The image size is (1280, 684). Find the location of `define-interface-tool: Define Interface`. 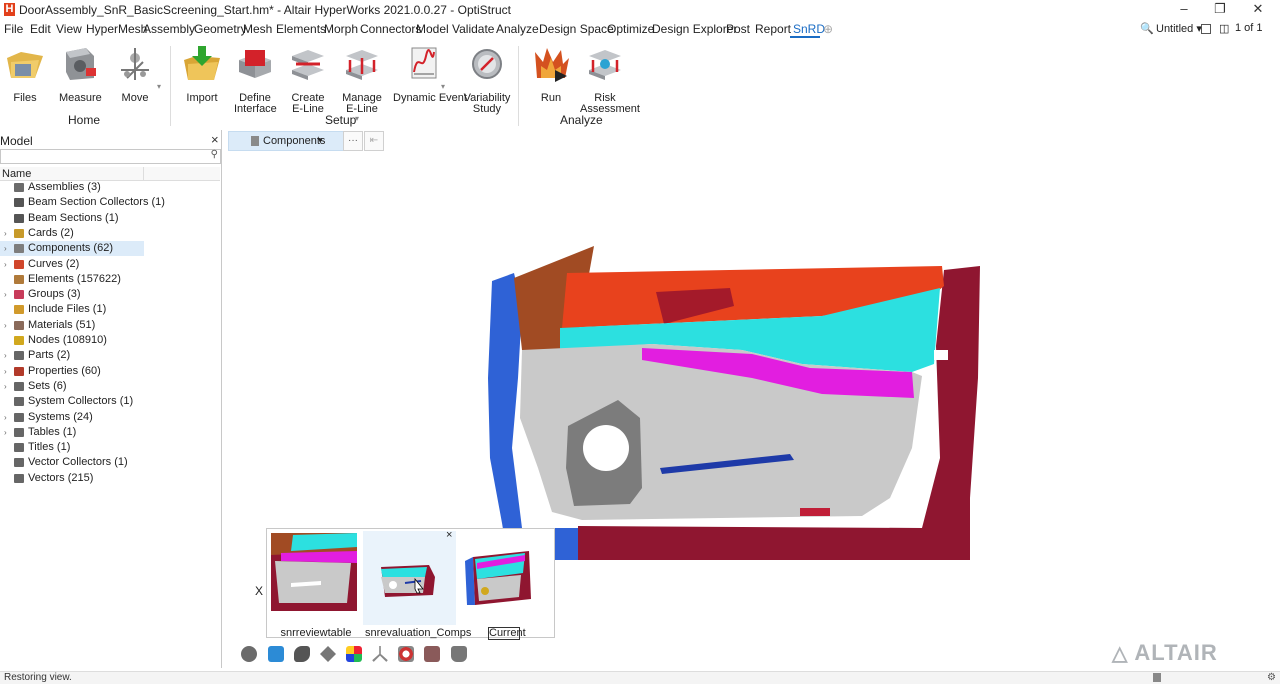

define-interface-tool: Define Interface is located at coordinates (255, 79).